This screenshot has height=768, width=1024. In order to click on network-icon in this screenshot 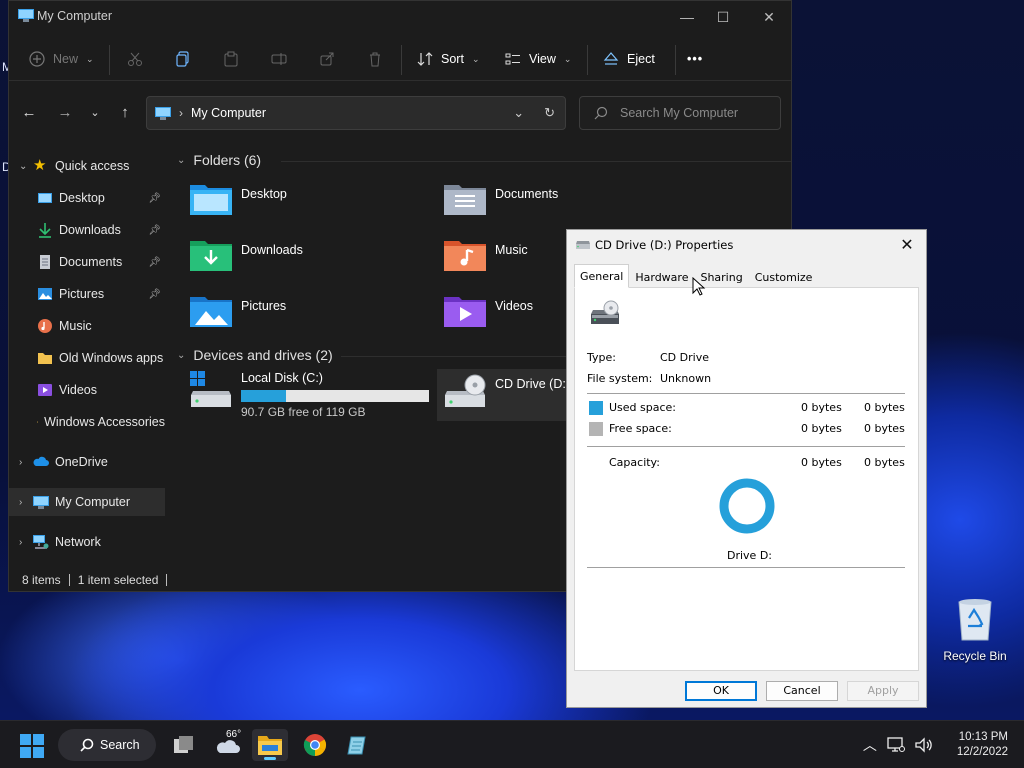, I will do `click(41, 542)`.